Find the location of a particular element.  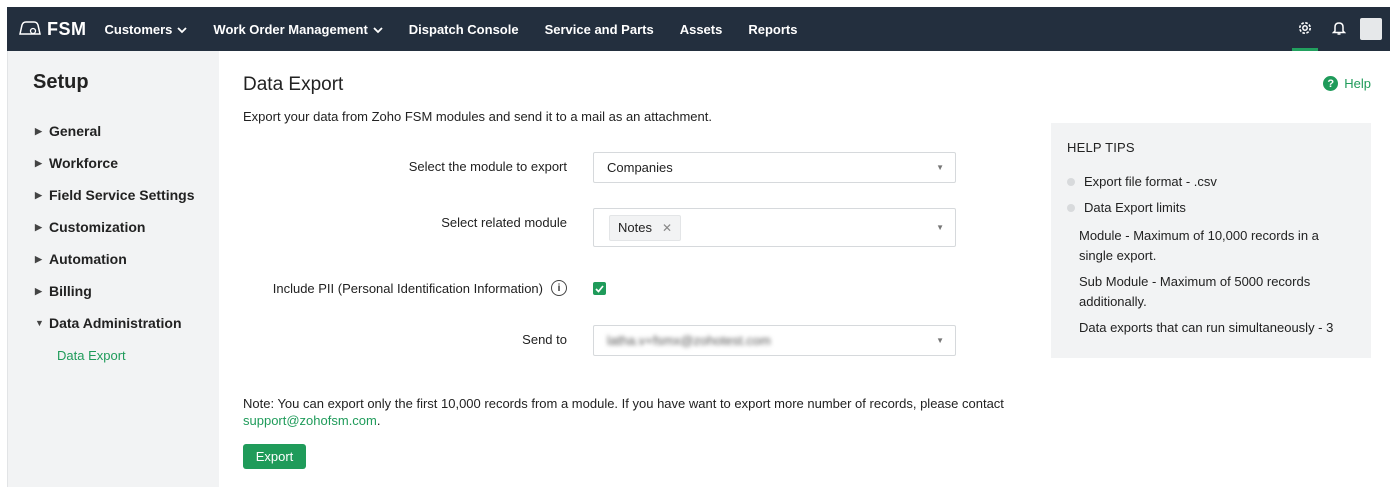

notifications-button is located at coordinates (1339, 29).